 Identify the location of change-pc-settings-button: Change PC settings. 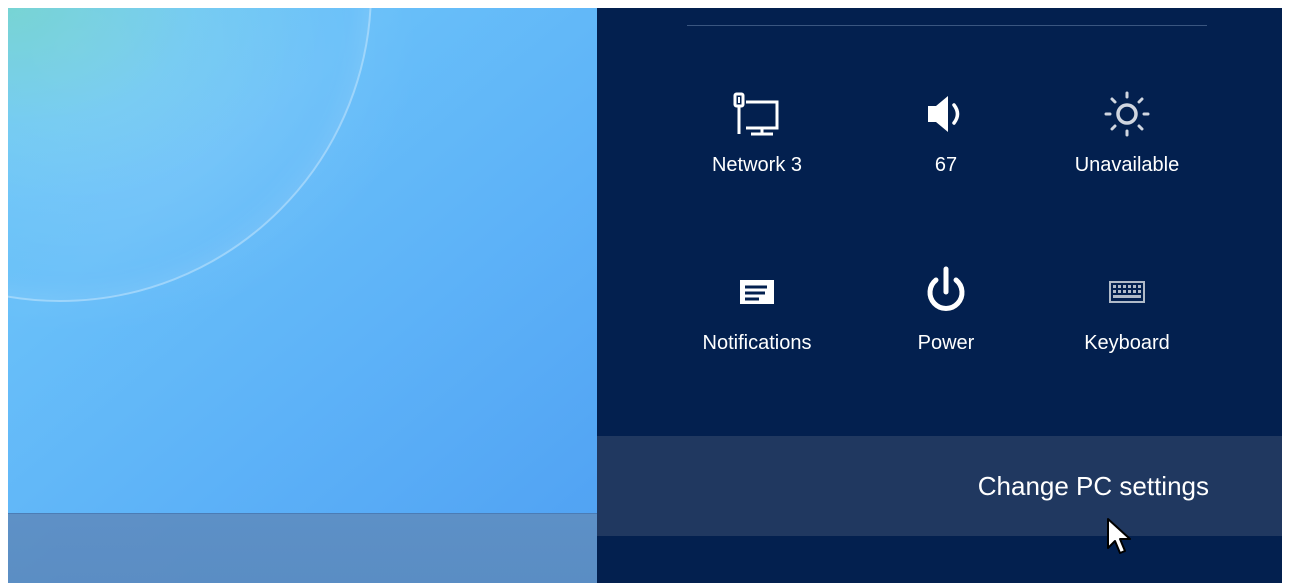
(939, 486).